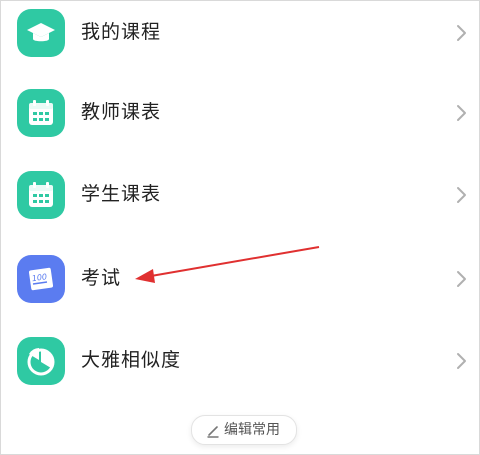 This screenshot has width=480, height=455. I want to click on exam-score-icon: 100, so click(41, 279).